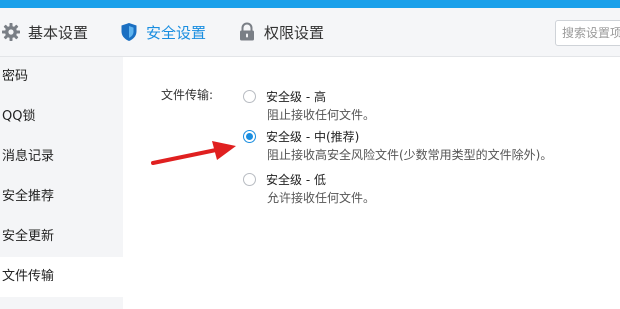  Describe the element at coordinates (249, 96) in the screenshot. I see `radio-security-high` at that location.